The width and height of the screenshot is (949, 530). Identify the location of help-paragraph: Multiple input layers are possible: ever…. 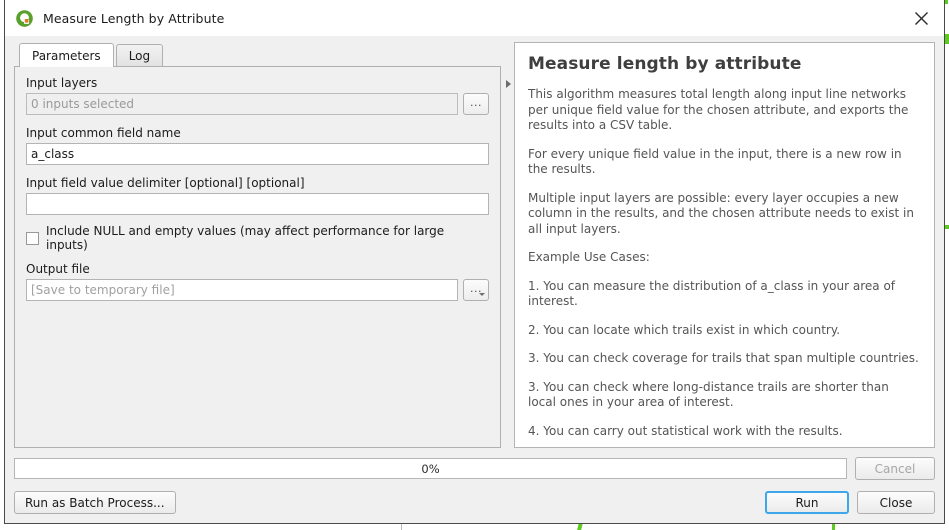
(721, 213).